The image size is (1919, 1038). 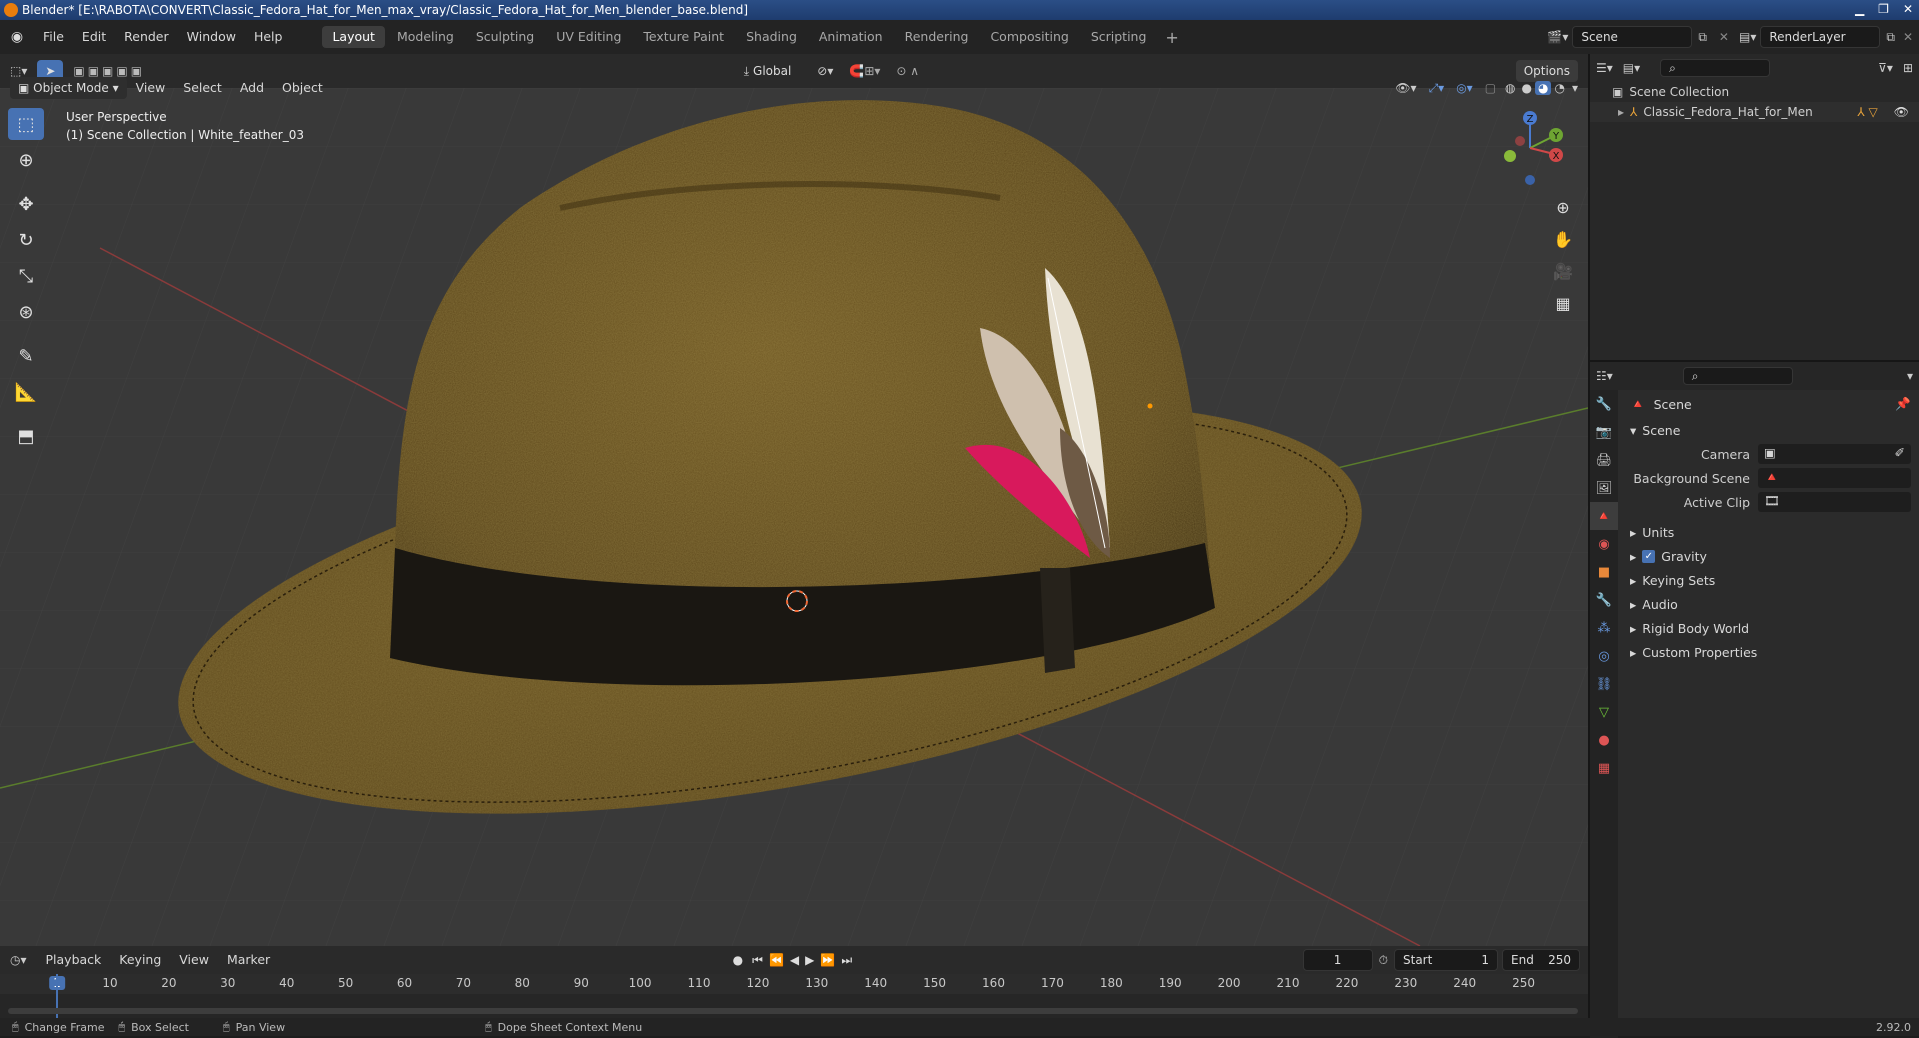 What do you see at coordinates (140, 960) in the screenshot?
I see `timeline-menu-keying: Keying` at bounding box center [140, 960].